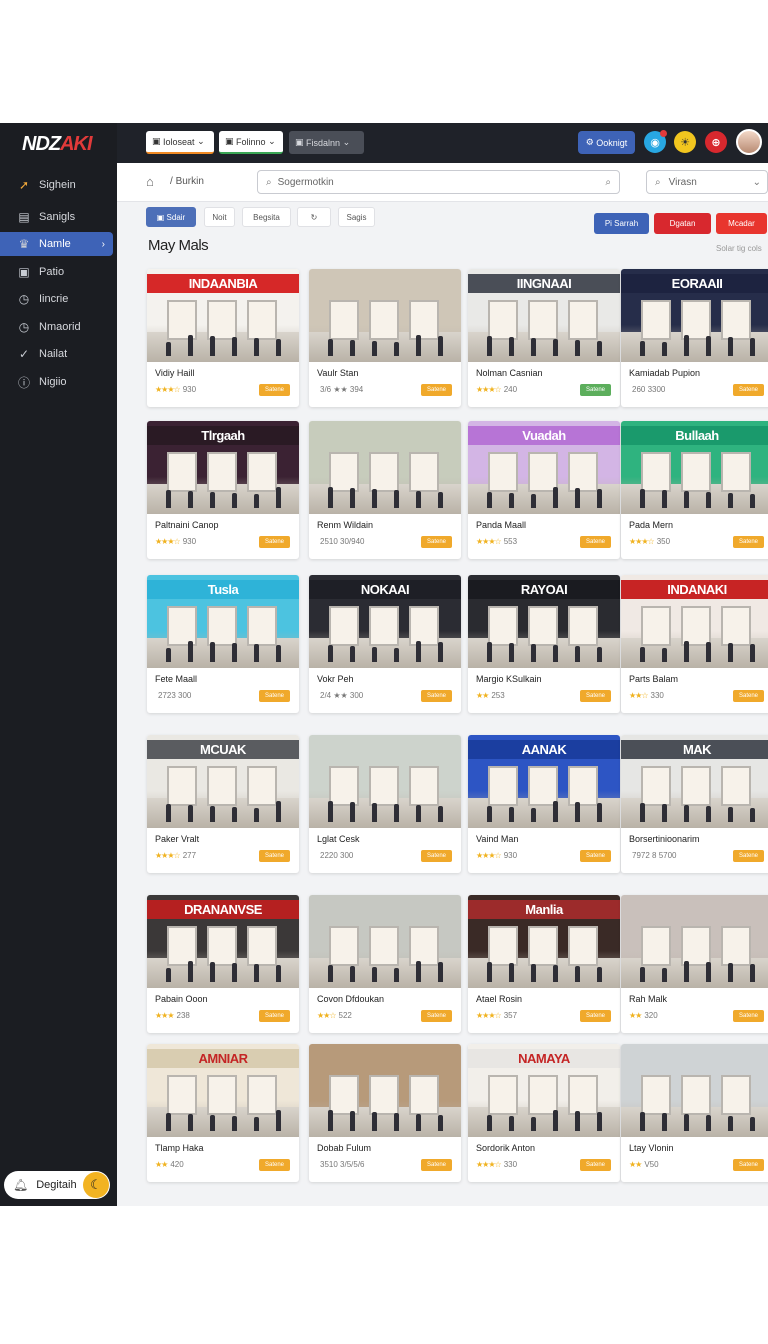  What do you see at coordinates (56, 244) in the screenshot?
I see `sidebar-item-namle: ♛ Namle ›` at bounding box center [56, 244].